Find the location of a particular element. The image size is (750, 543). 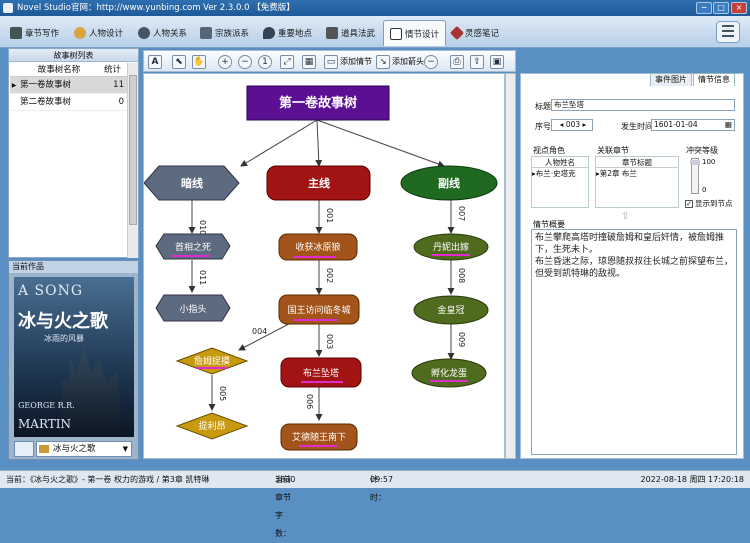

conflict-min: 0 is located at coordinates (704, 190).